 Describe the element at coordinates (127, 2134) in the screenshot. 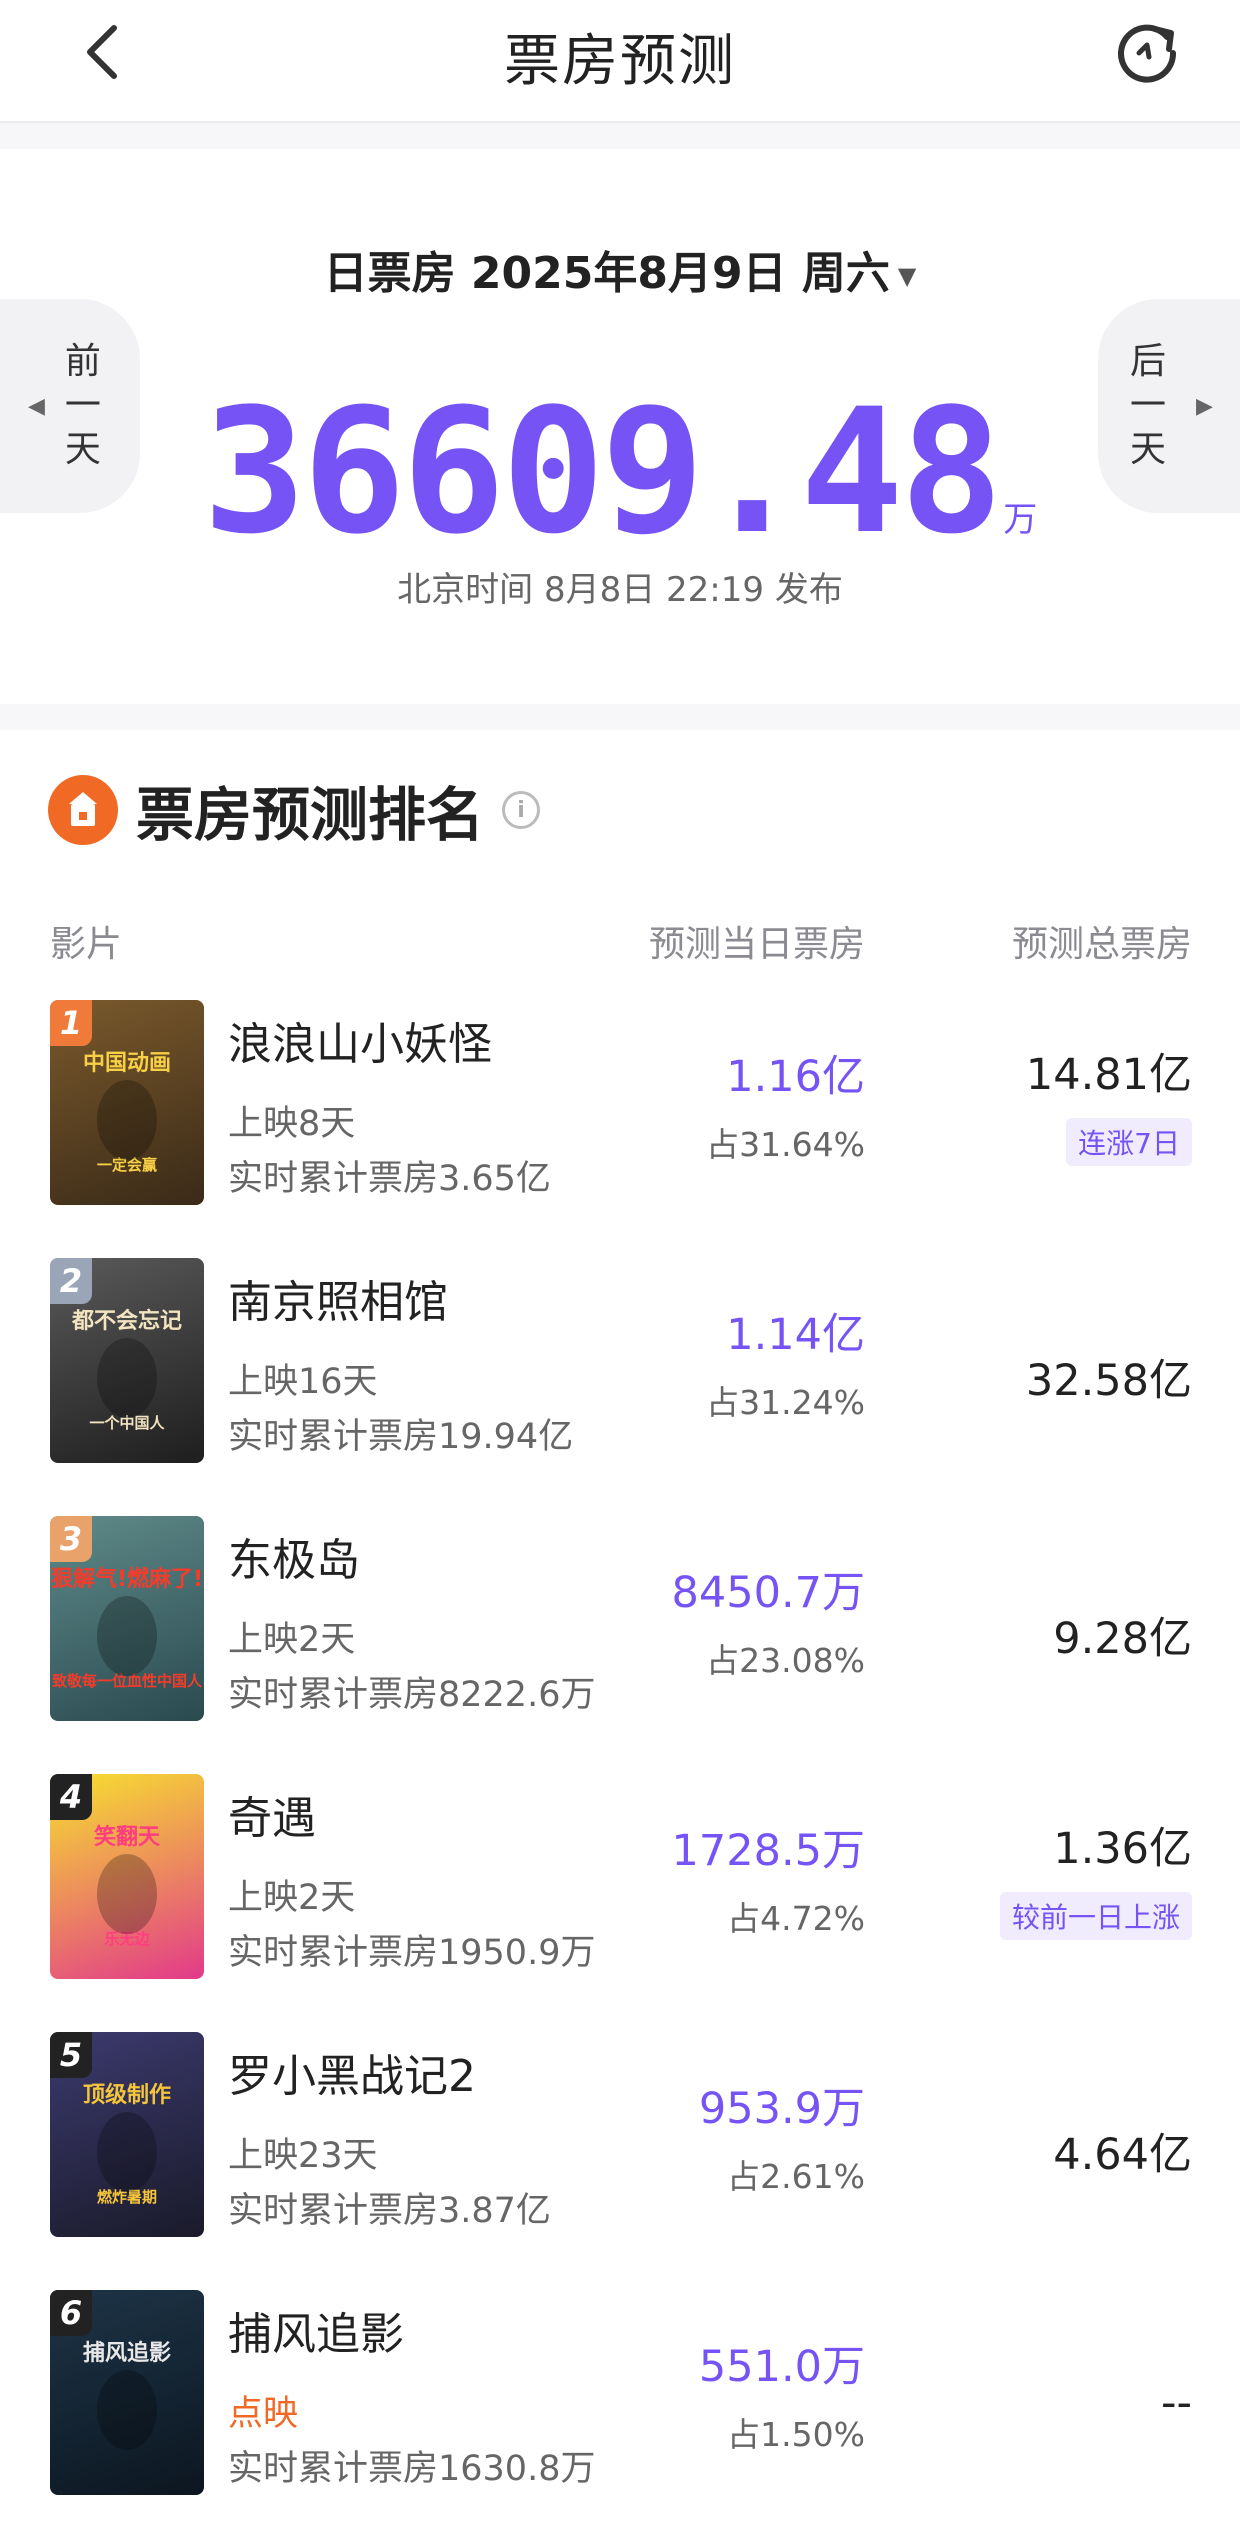

I see `movie-poster: 顶级制作 燃炸暑期 5` at that location.